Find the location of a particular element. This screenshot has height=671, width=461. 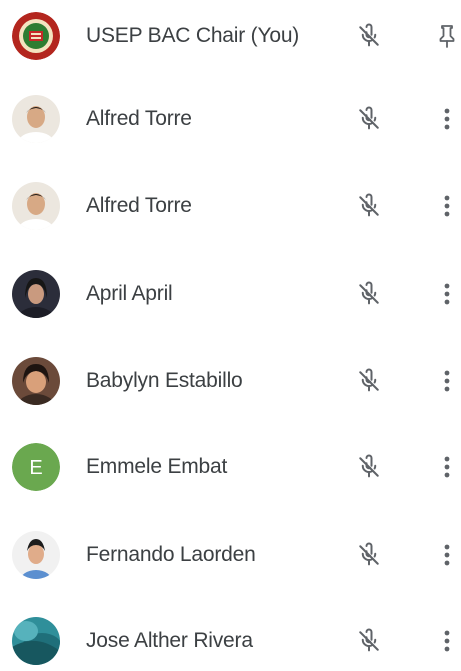

usep-seal-icon is located at coordinates (36, 36).